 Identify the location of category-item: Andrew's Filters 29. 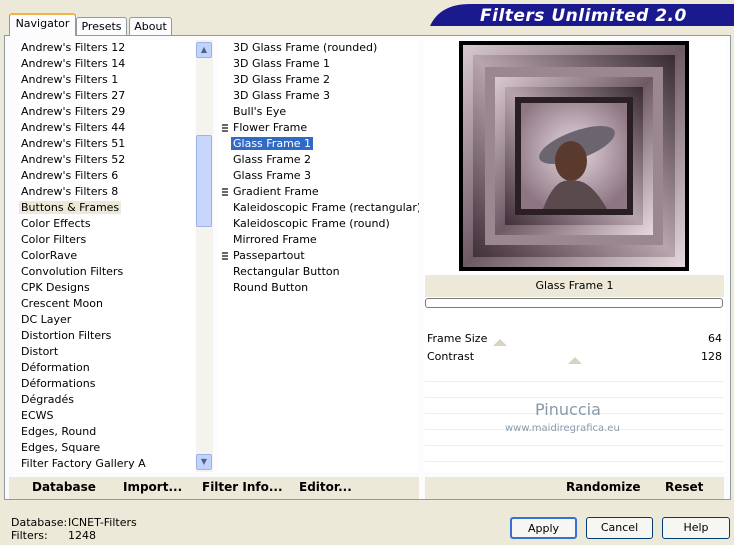
(107, 112).